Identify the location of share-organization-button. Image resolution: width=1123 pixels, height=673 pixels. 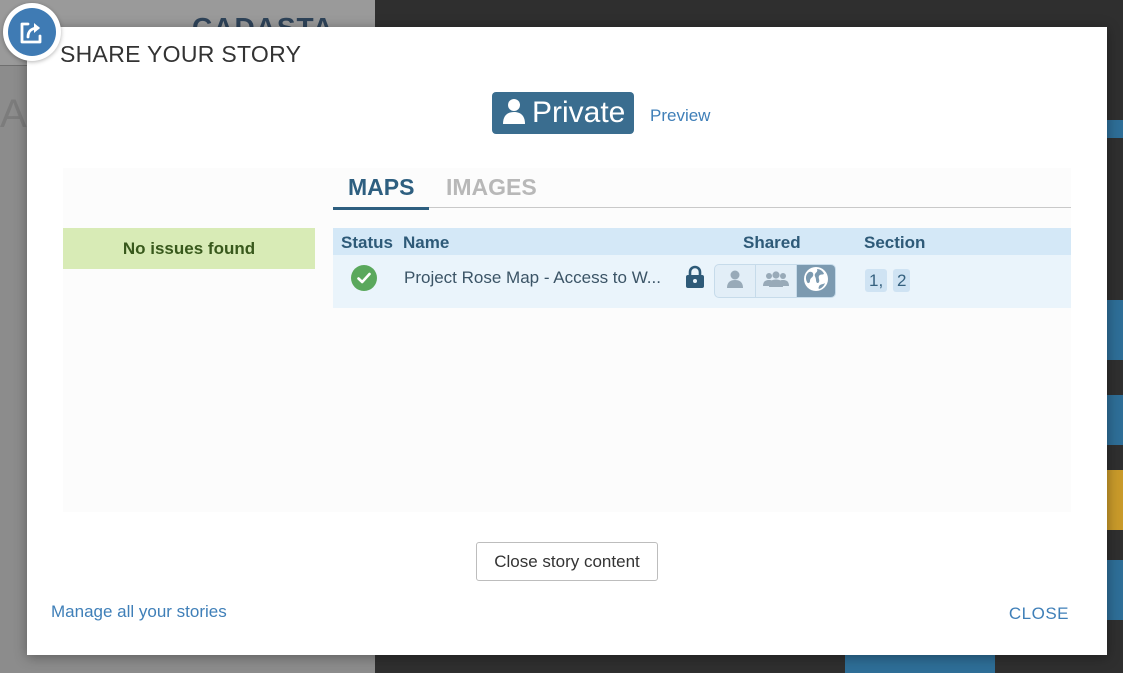
(776, 281).